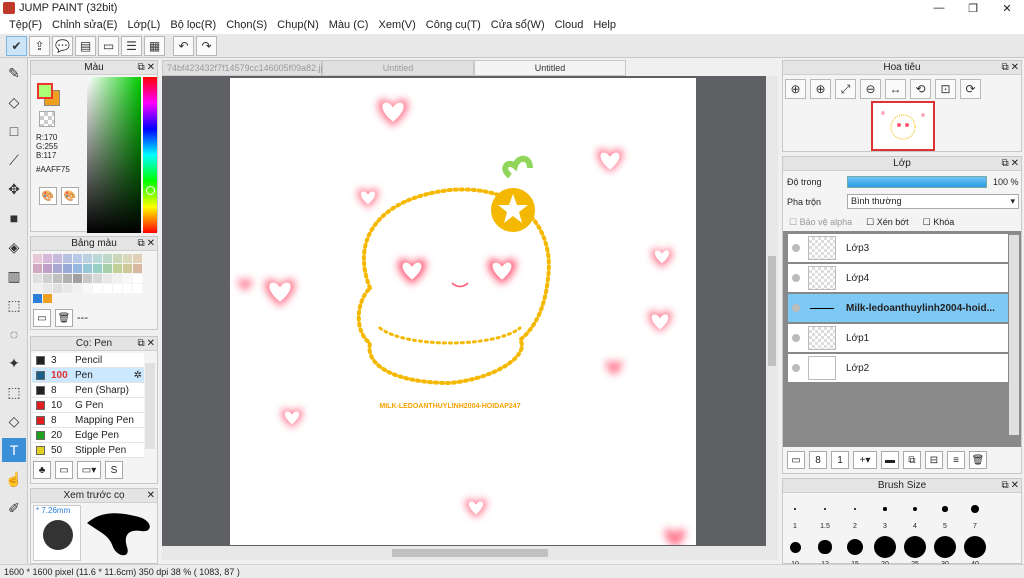 Image resolution: width=1024 pixels, height=578 pixels. Describe the element at coordinates (895, 89) in the screenshot. I see `actual-size-icon: ↔` at that location.